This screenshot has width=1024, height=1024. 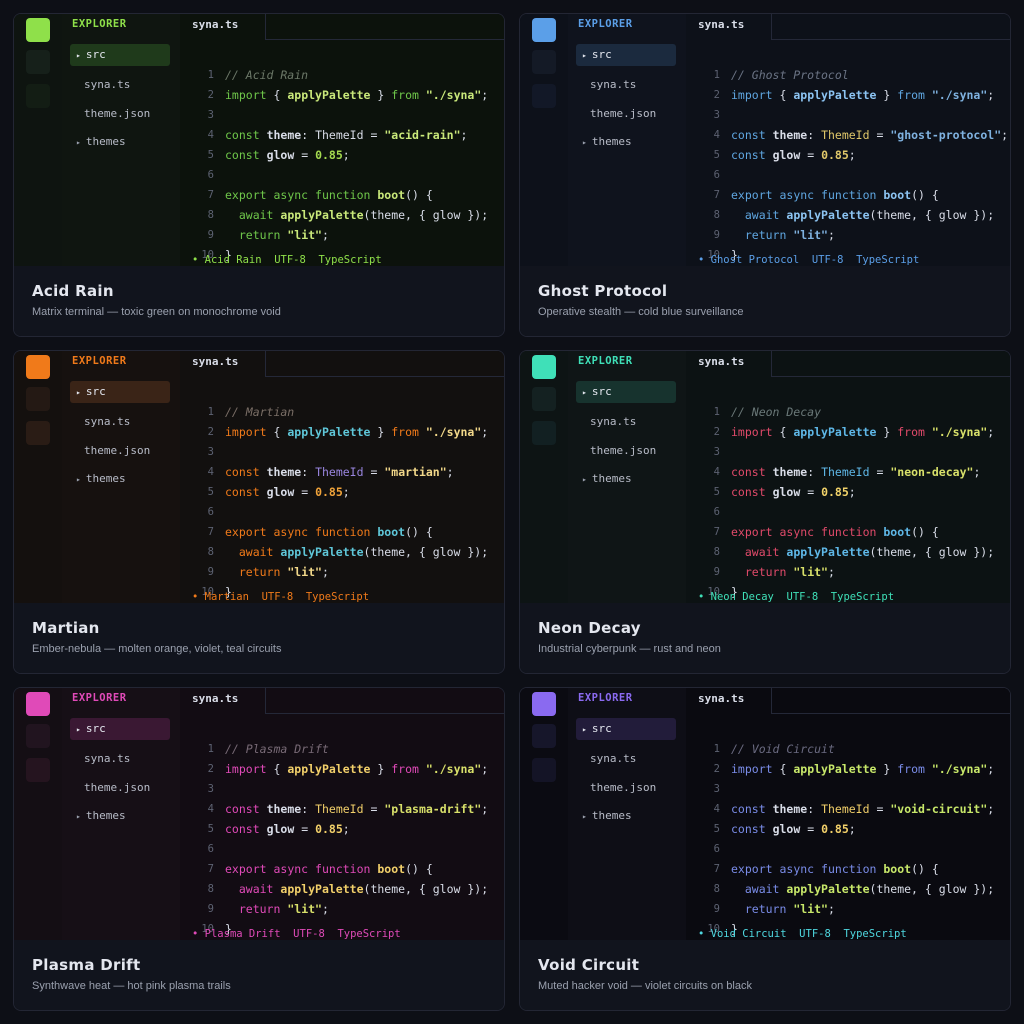 What do you see at coordinates (78, 816) in the screenshot?
I see `chevron-right-icon: ▸` at bounding box center [78, 816].